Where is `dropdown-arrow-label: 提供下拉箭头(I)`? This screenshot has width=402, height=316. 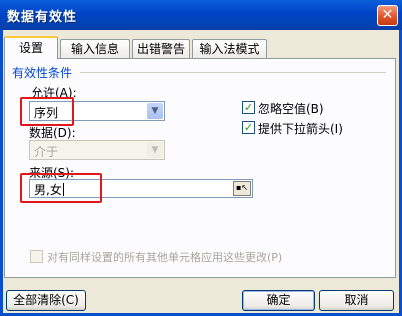 dropdown-arrow-label: 提供下拉箭头(I) is located at coordinates (300, 129).